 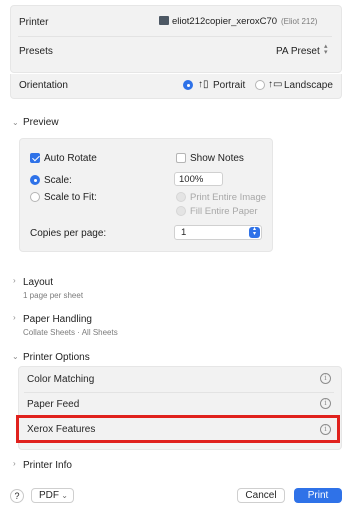 I want to click on print-entire-image-label: Print Entire Image, so click(x=228, y=197).